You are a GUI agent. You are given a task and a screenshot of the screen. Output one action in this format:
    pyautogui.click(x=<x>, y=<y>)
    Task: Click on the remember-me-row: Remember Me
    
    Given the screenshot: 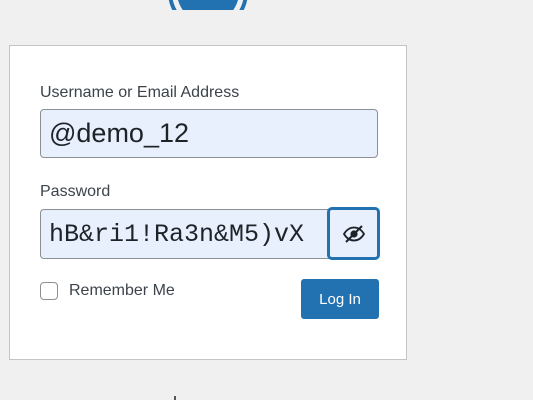 What is the action you would take?
    pyautogui.click(x=107, y=291)
    